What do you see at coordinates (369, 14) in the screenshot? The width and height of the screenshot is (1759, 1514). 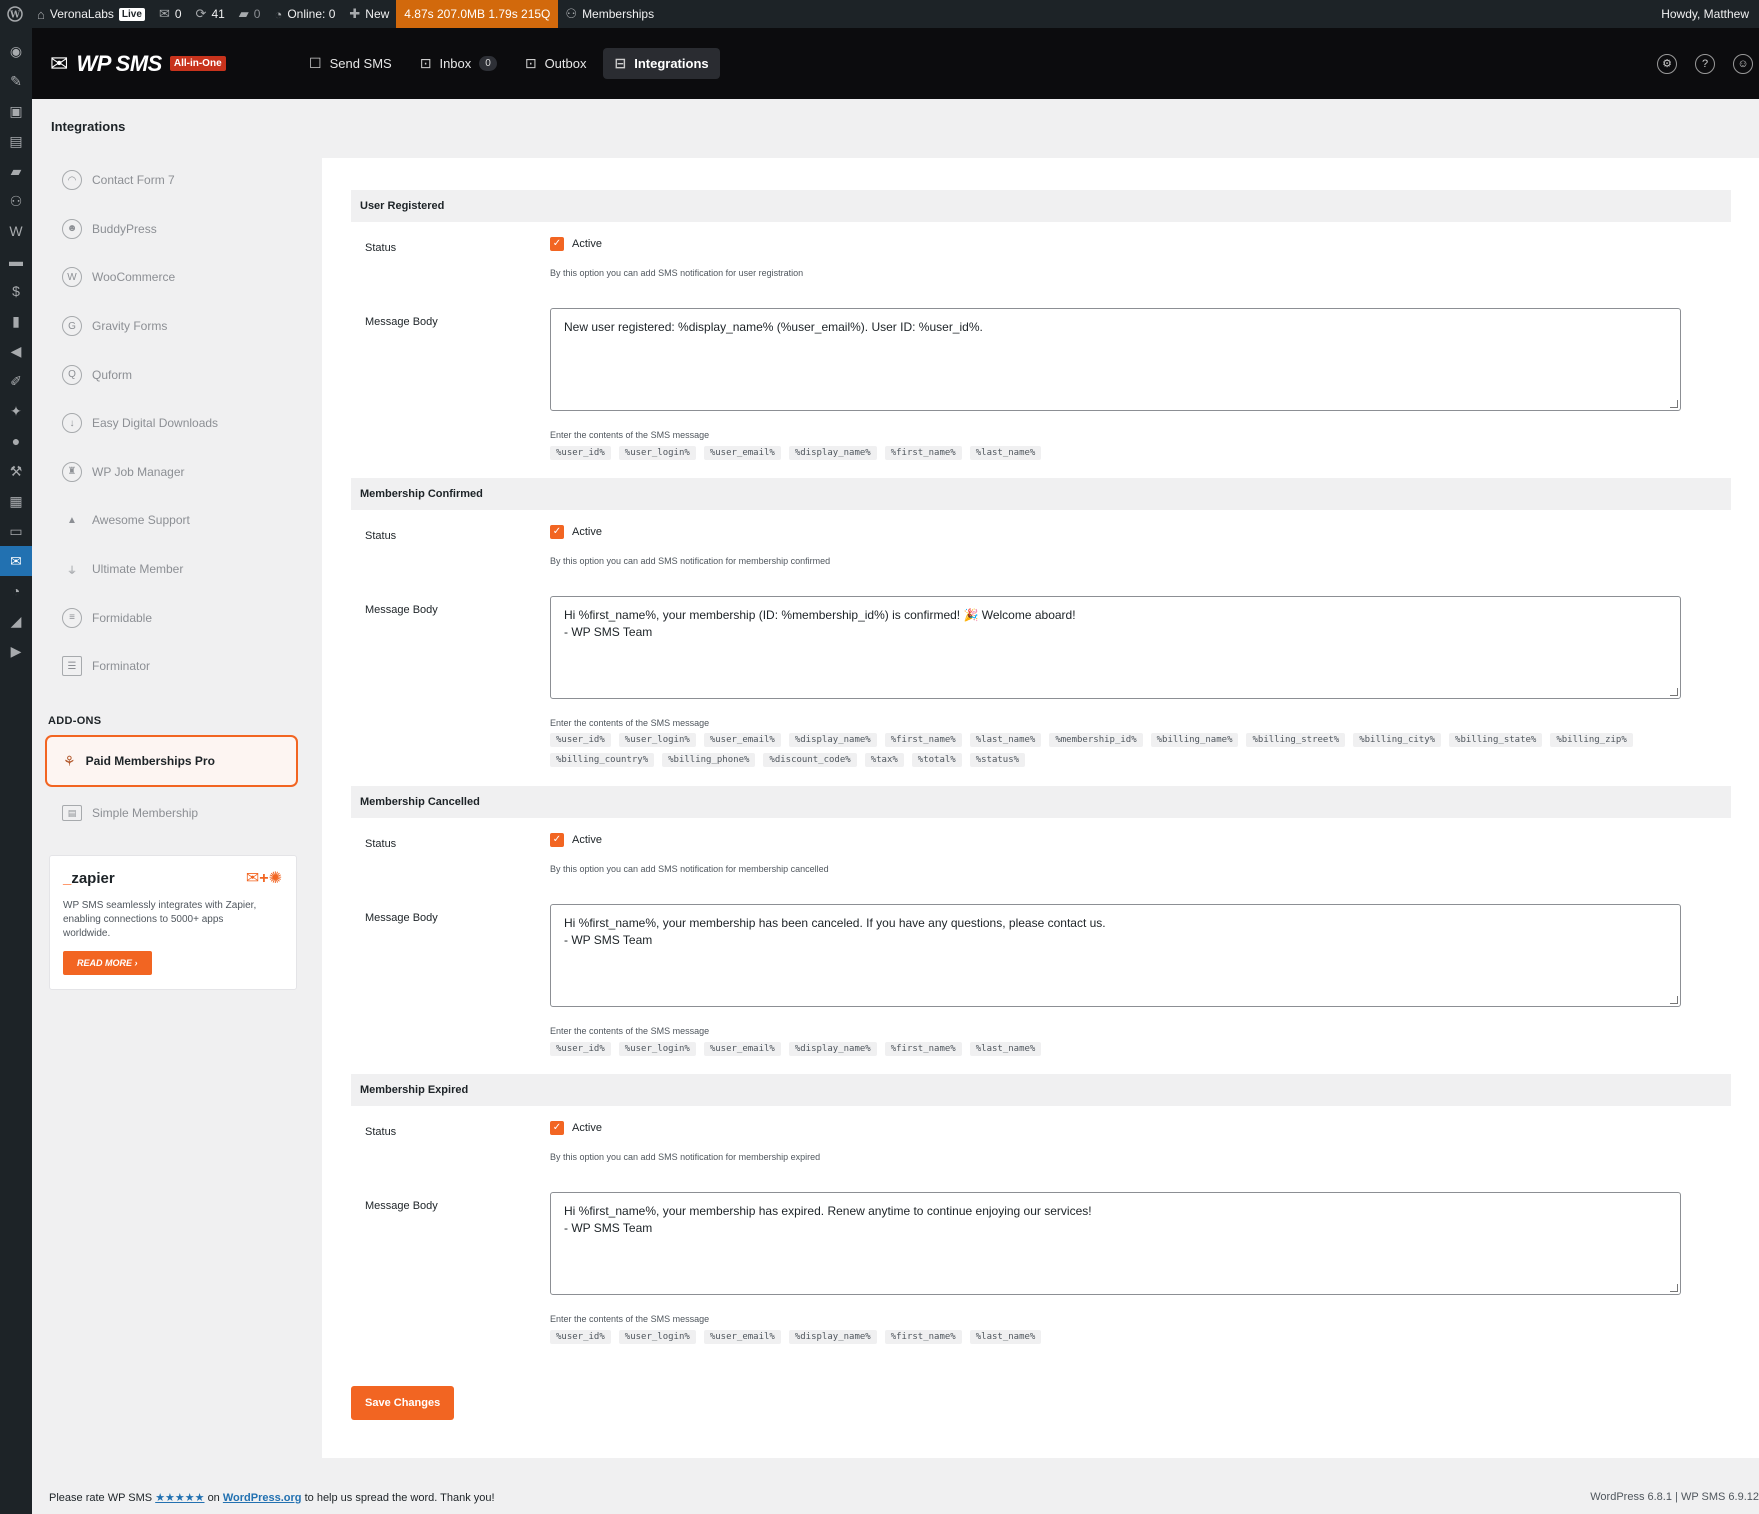 I see `admin-bar-new: ✚ New` at bounding box center [369, 14].